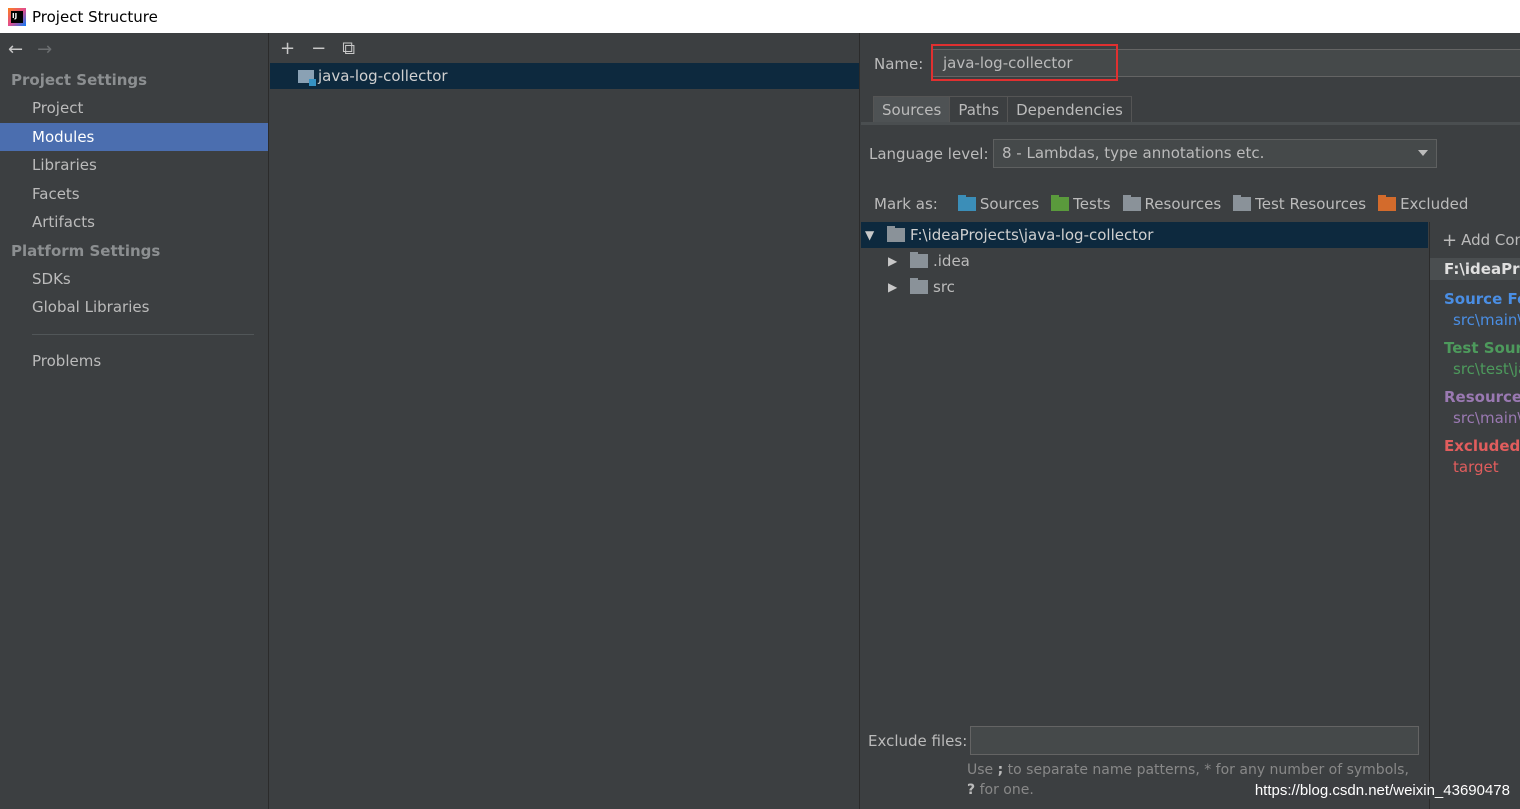 The image size is (1520, 809). I want to click on remove-icon: −, so click(318, 48).